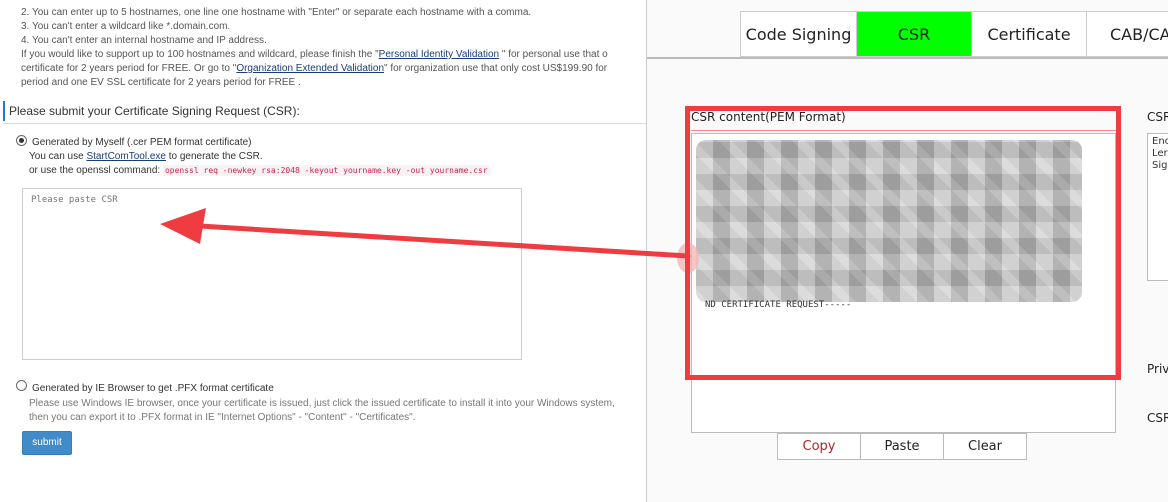 The height and width of the screenshot is (502, 1168). I want to click on organization-extended-validation-link: Organization Extended Validation, so click(310, 68).